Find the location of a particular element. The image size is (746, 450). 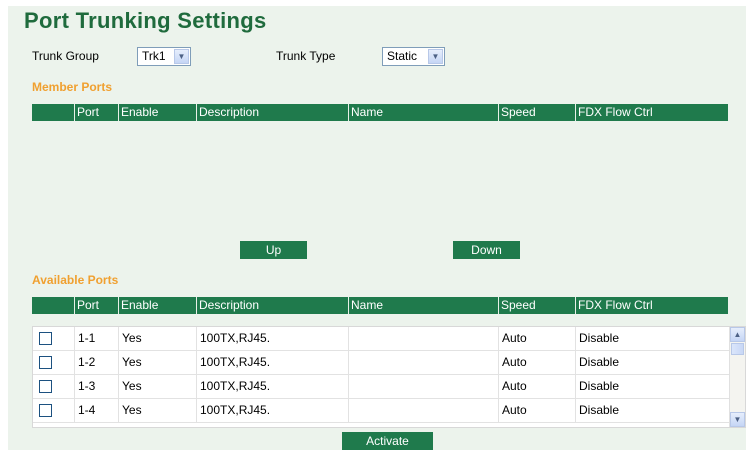

table-row: 1-3 Yes 100TX,RJ45. Auto Disable is located at coordinates (381, 387).